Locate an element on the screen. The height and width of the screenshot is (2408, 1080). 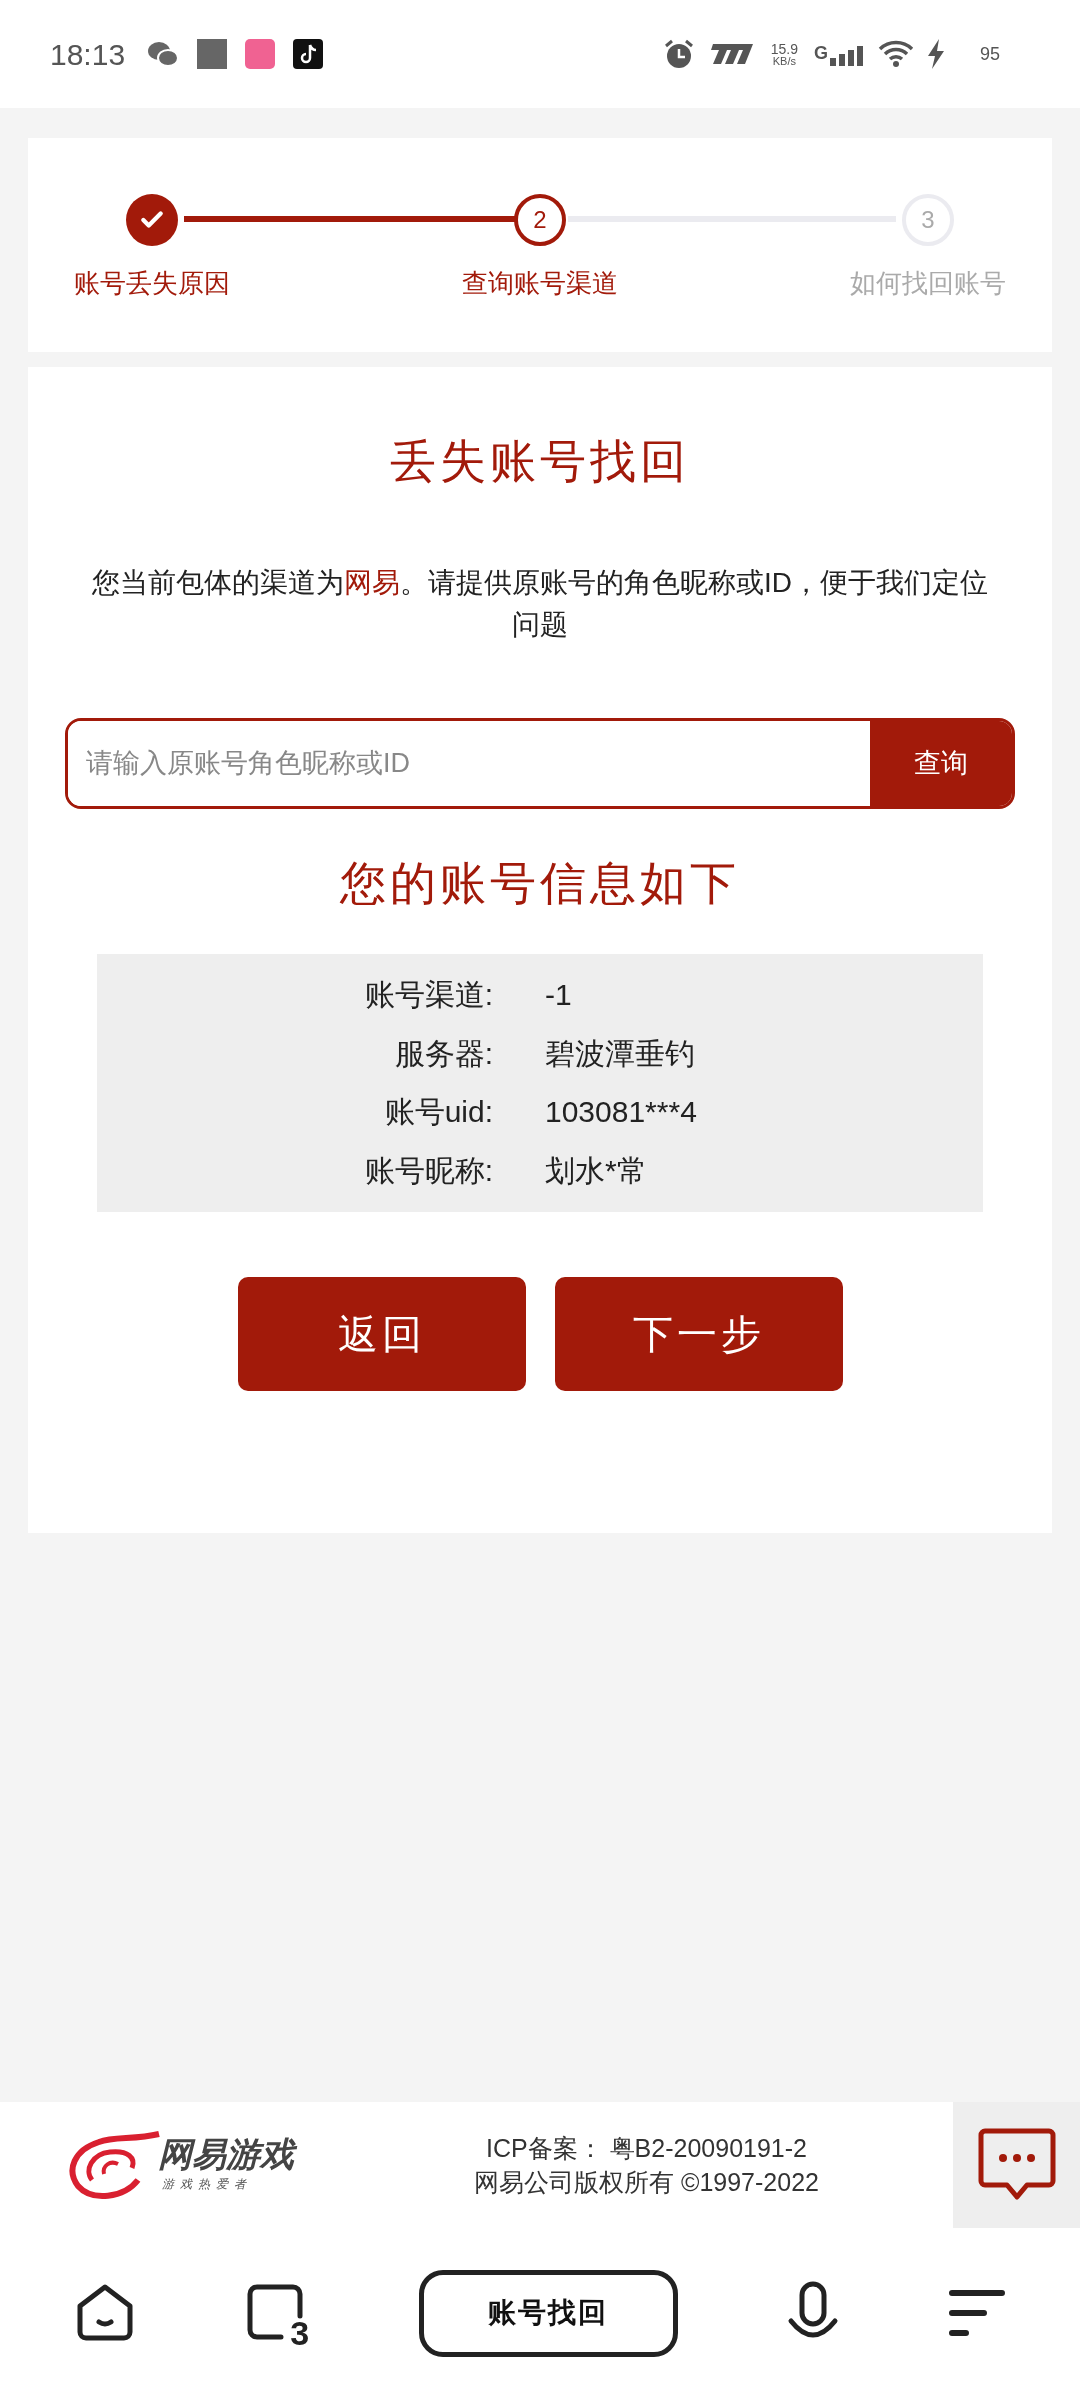
chat-bubble-icon is located at coordinates (1016, 2165).